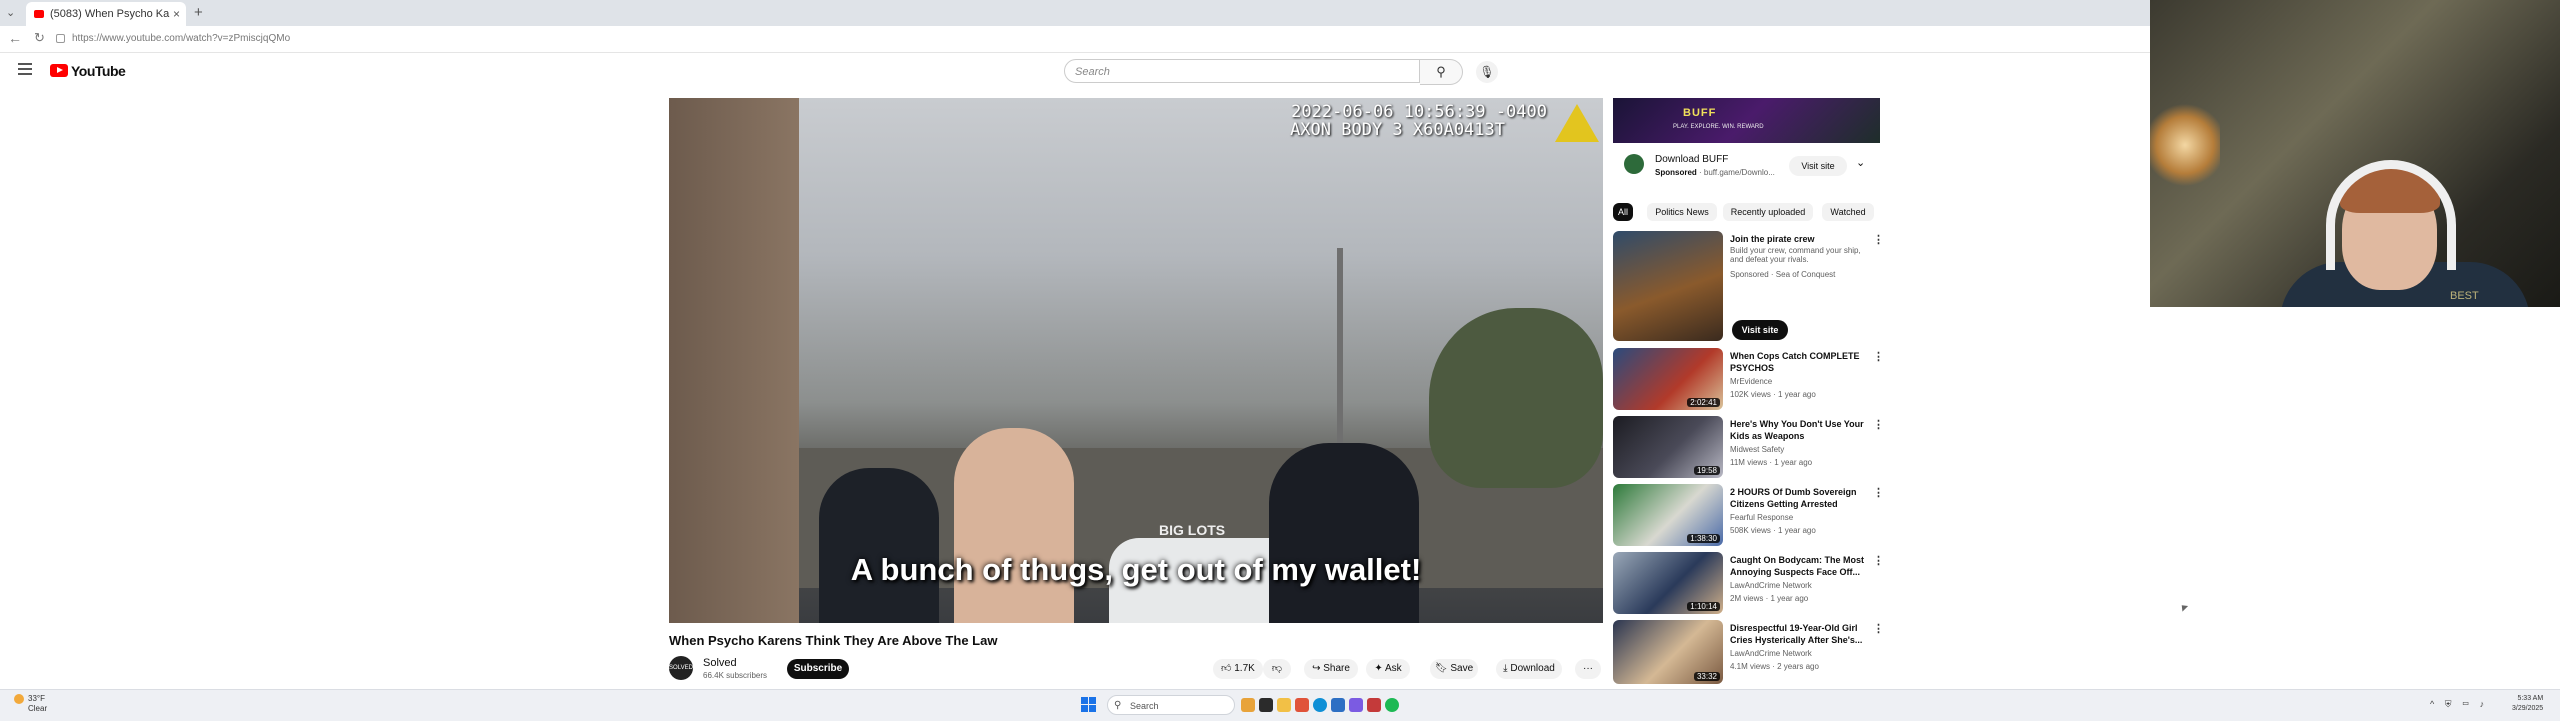  I want to click on recommendation-title: When Cops Catch COMPLETE PSYCHOS, so click(1800, 362).